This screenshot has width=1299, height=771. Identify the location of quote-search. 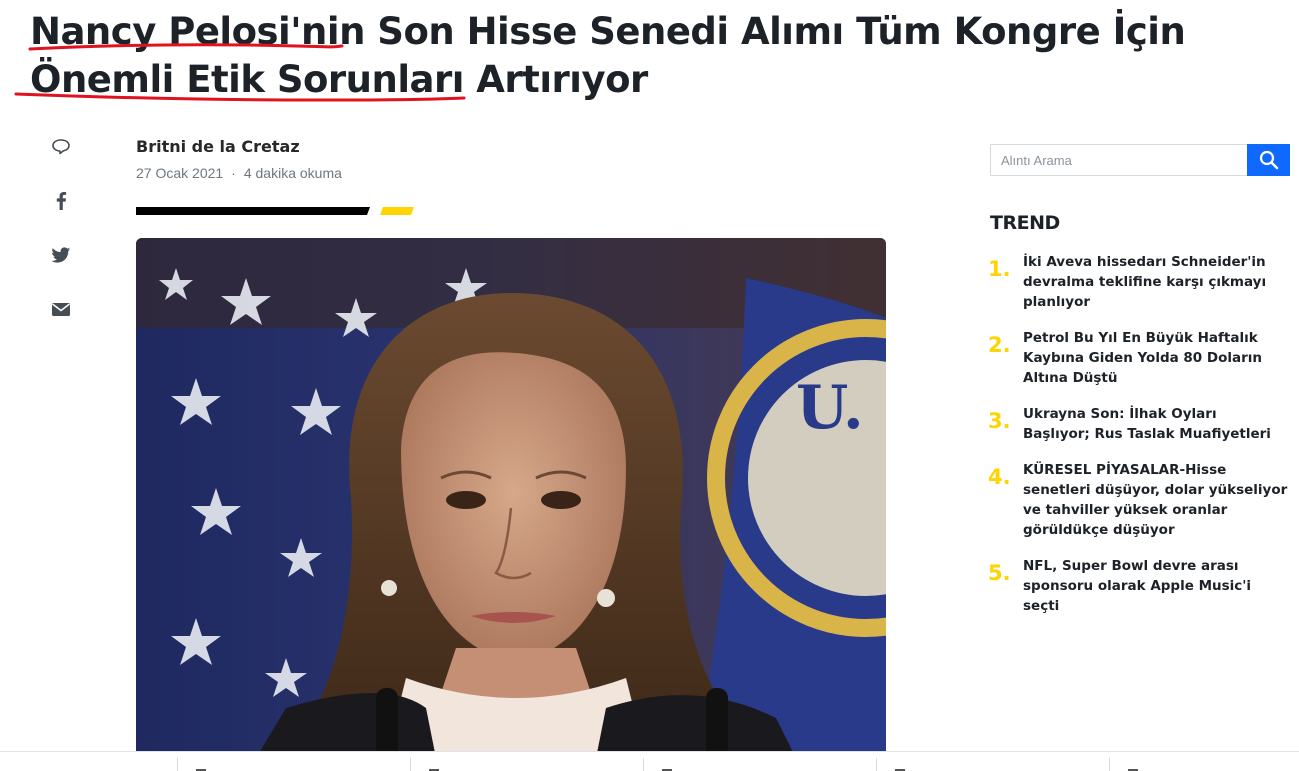
(1140, 160).